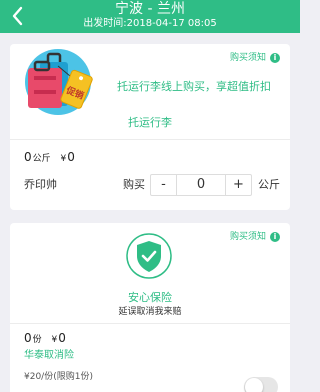 This screenshot has height=392, width=320. I want to click on insurance-price: 0, so click(62, 338).